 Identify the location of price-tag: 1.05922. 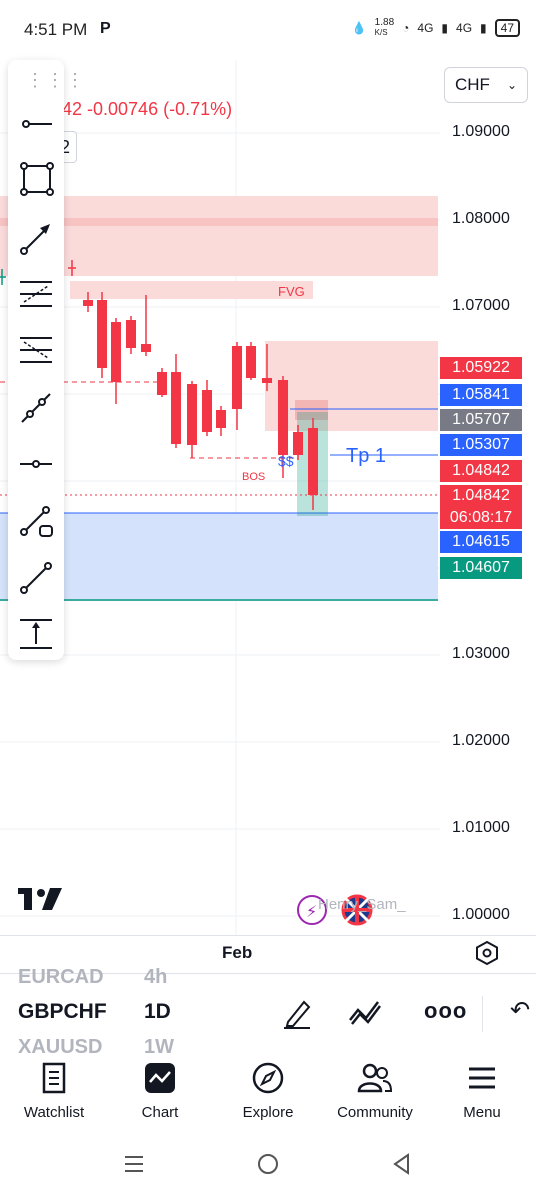
(481, 368).